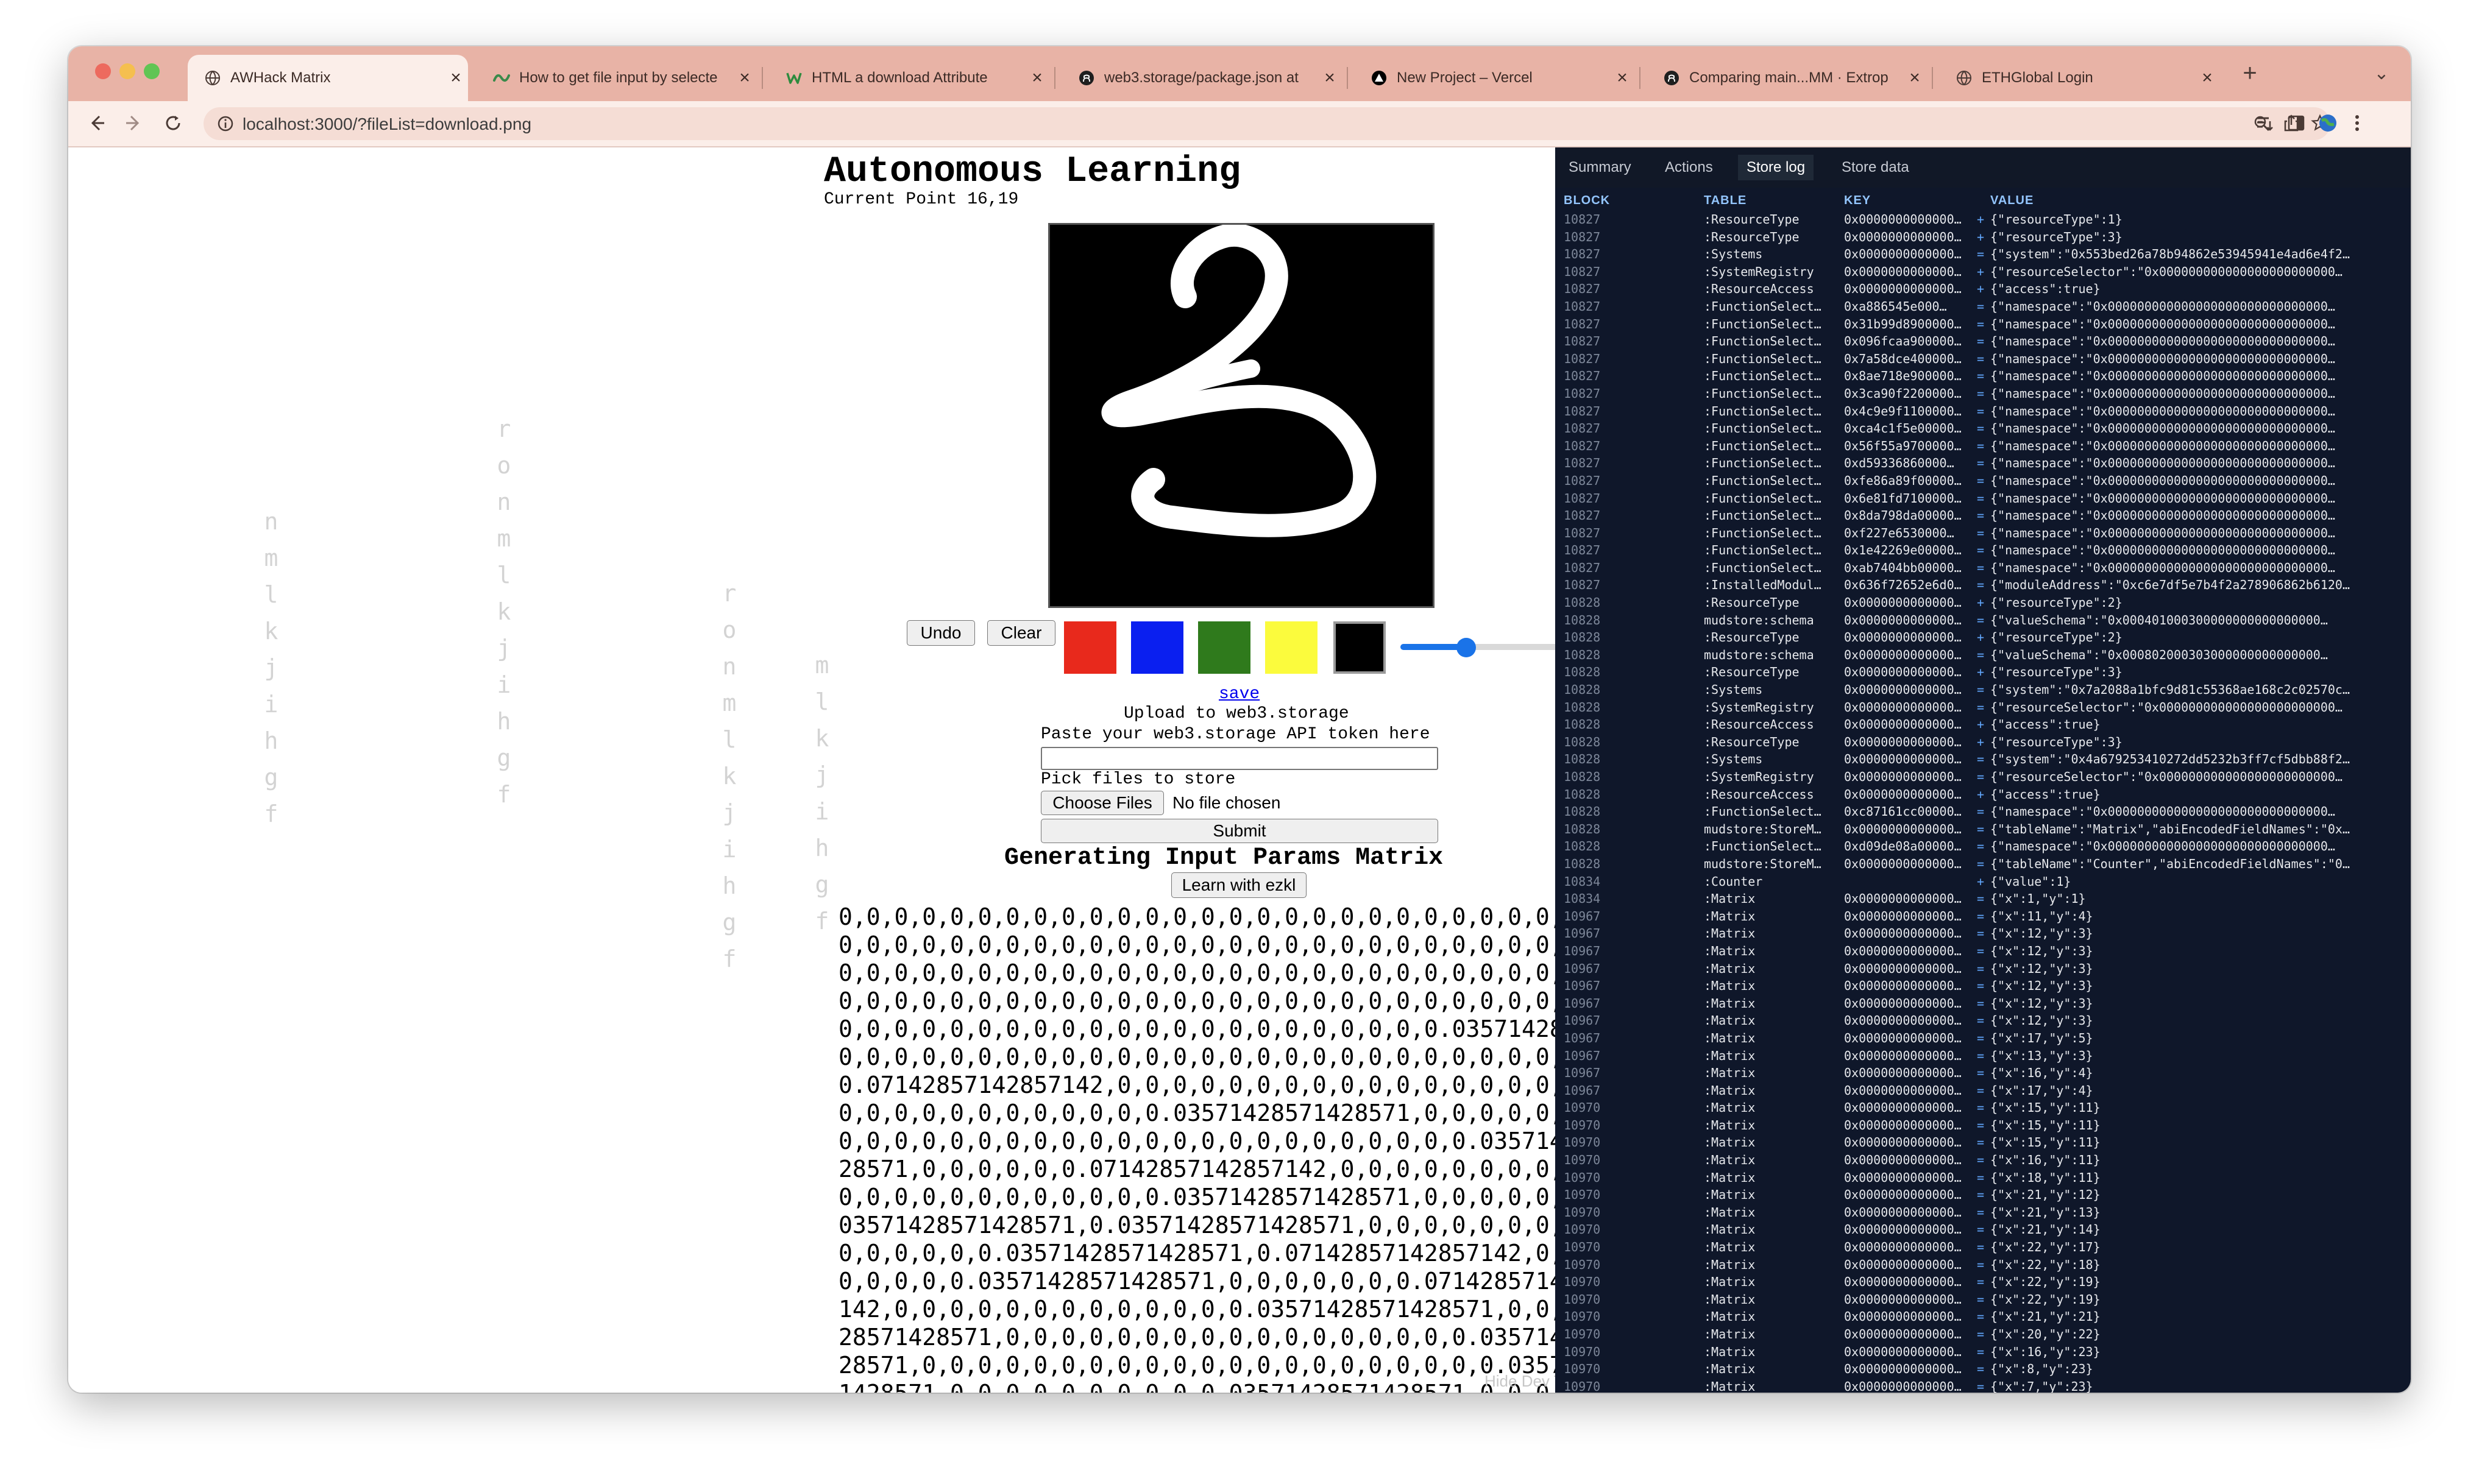 The image size is (2479, 1484). Describe the element at coordinates (328, 78) in the screenshot. I see `browser-tab: AWHack Matrix ×` at that location.